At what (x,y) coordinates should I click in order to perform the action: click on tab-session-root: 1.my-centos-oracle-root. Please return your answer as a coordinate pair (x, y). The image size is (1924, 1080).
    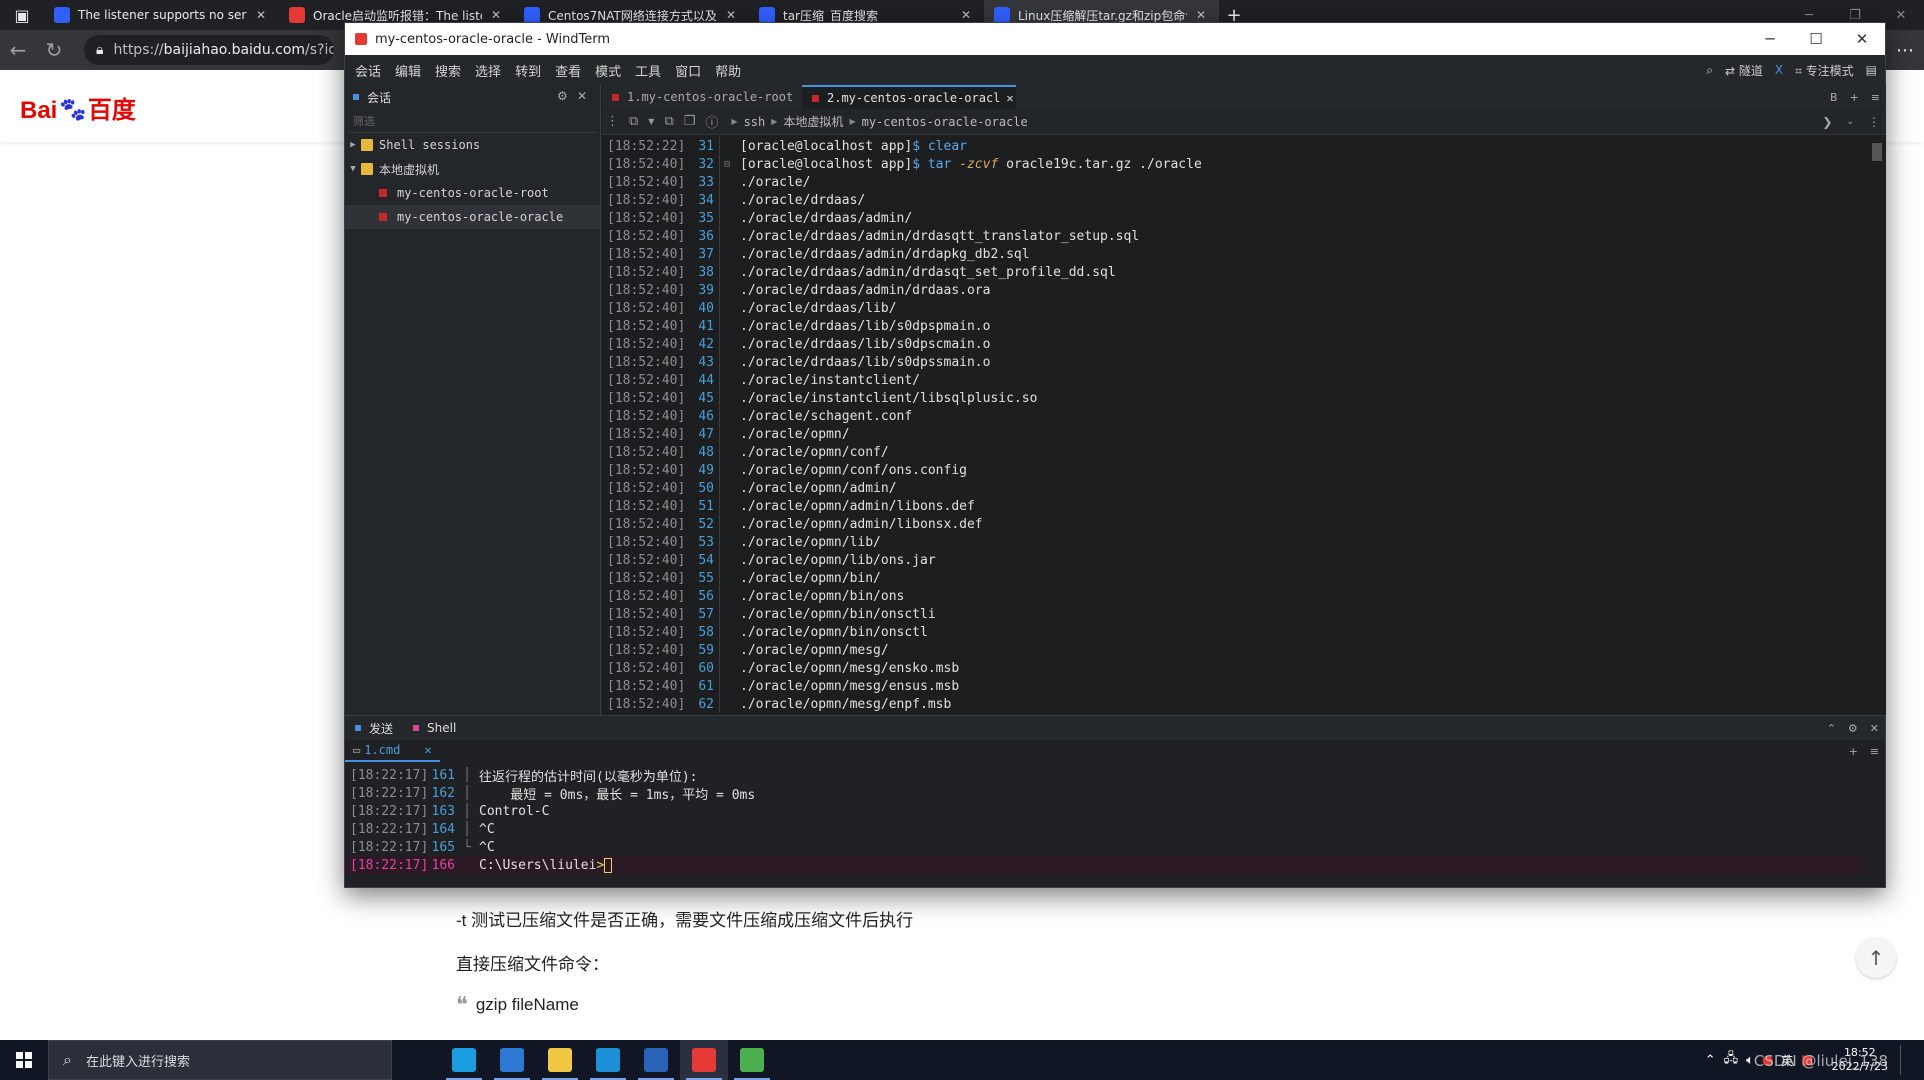
    Looking at the image, I should click on (702, 97).